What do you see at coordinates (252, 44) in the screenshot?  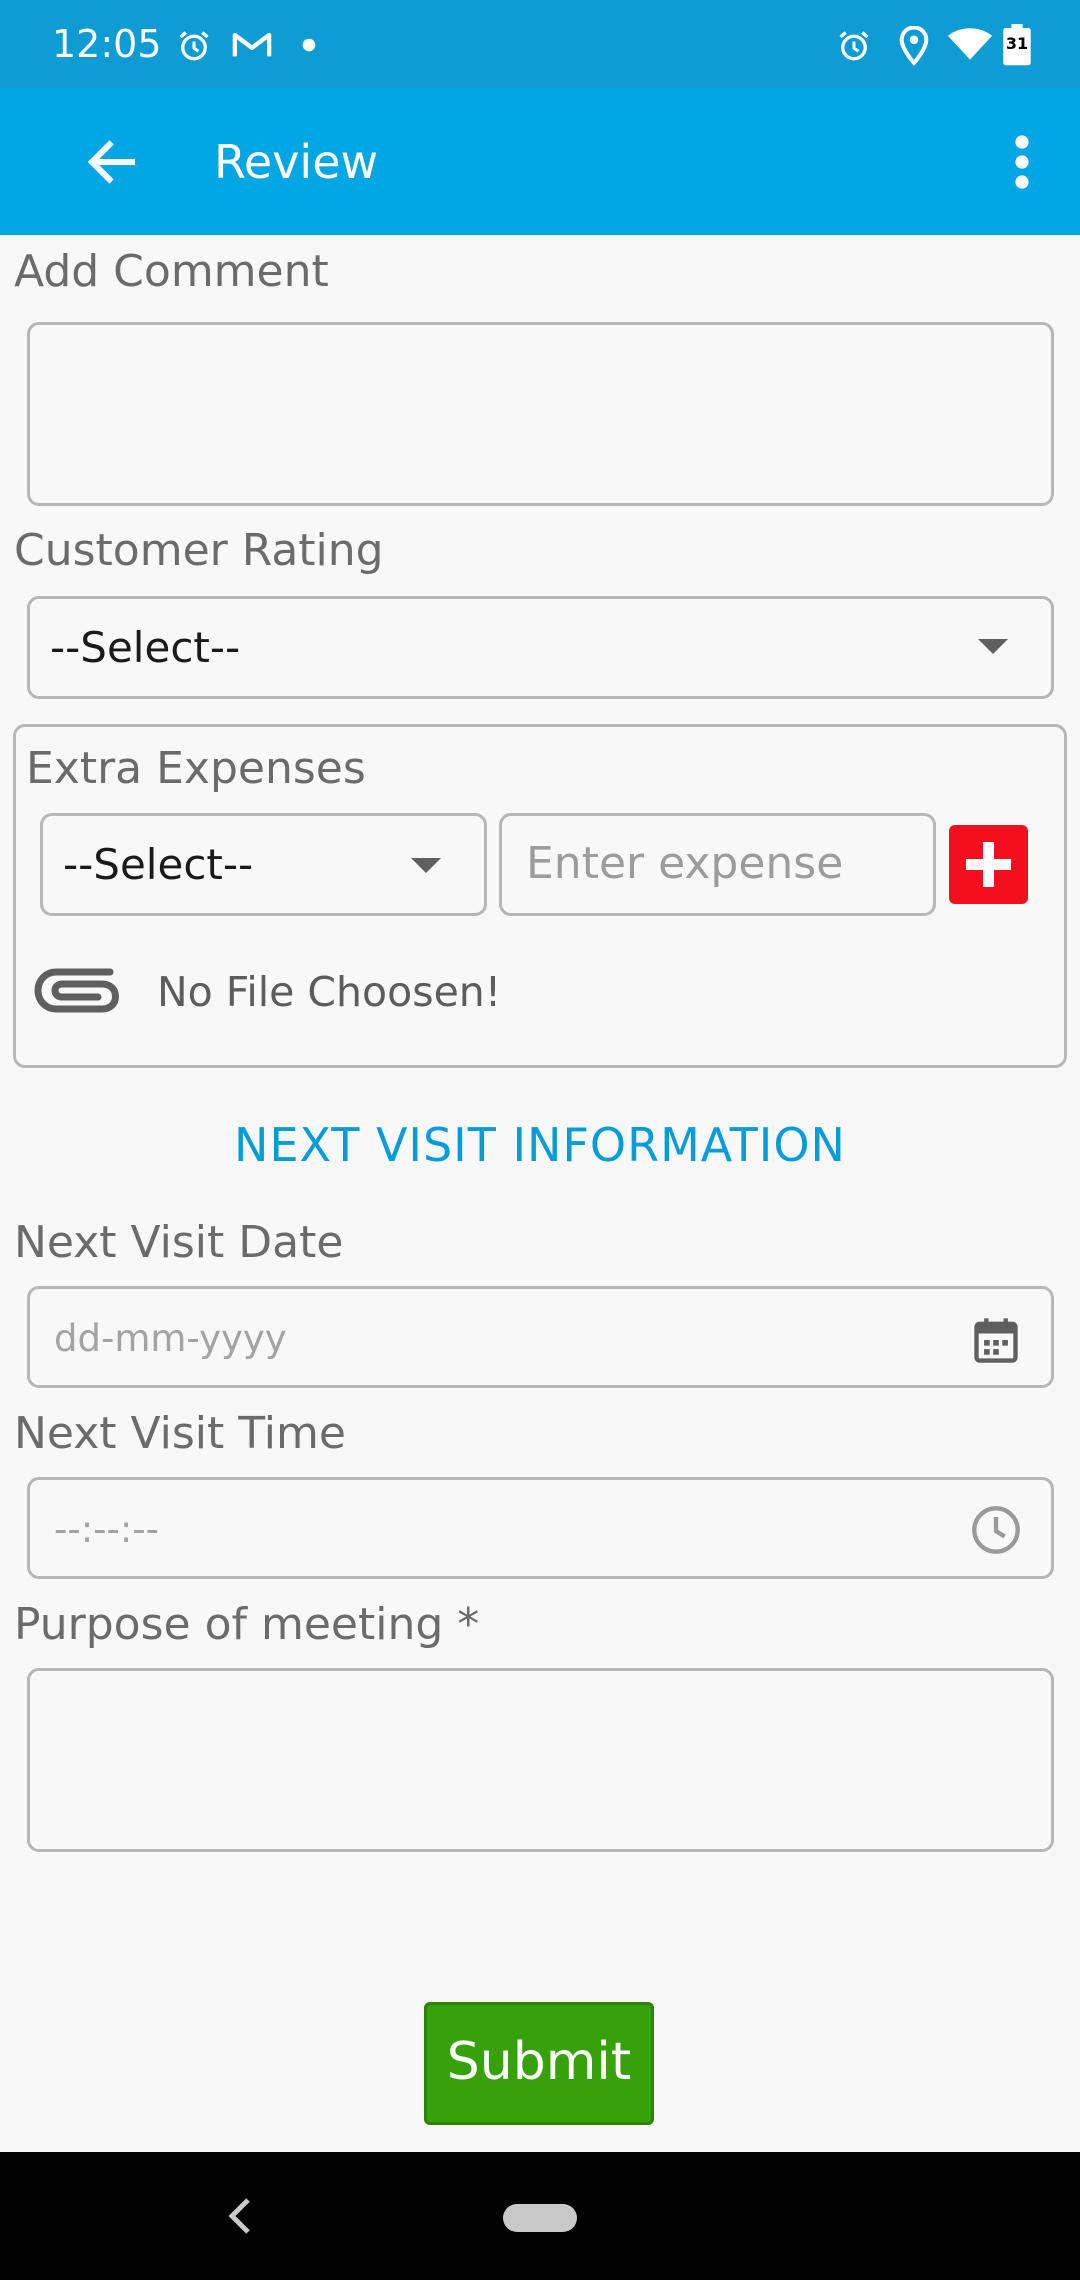 I see `gmail-icon` at bounding box center [252, 44].